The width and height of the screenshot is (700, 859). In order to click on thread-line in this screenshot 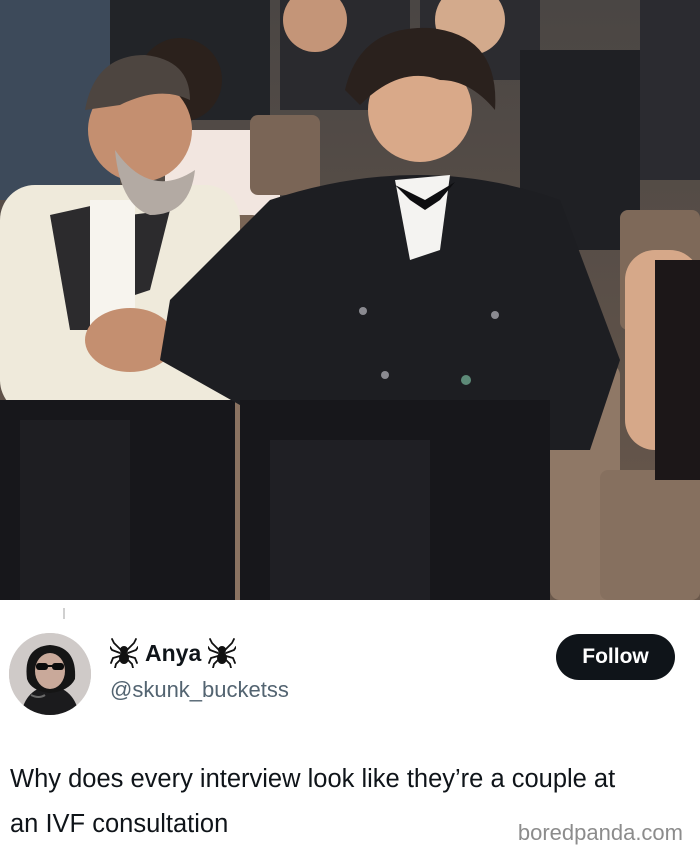, I will do `click(64, 613)`.